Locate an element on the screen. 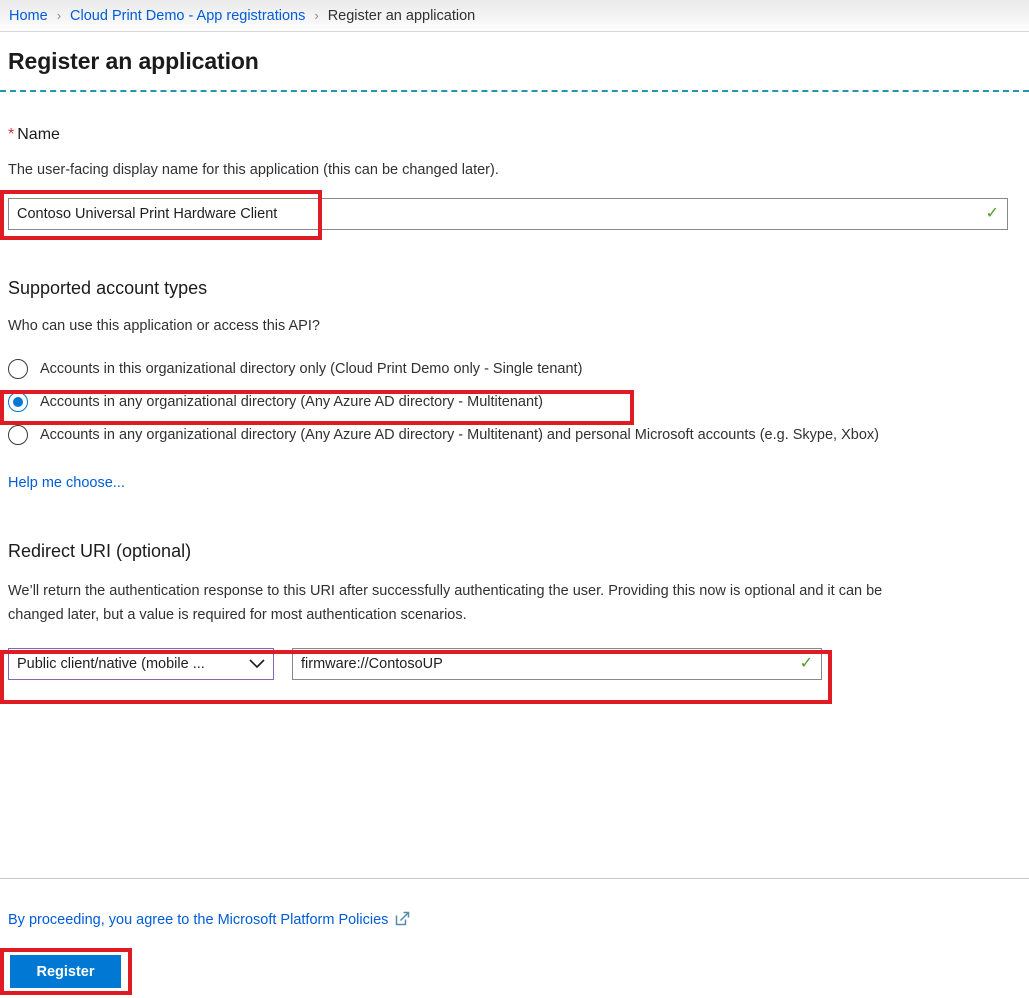 The width and height of the screenshot is (1029, 998). radio-icon-selected is located at coordinates (18, 401).